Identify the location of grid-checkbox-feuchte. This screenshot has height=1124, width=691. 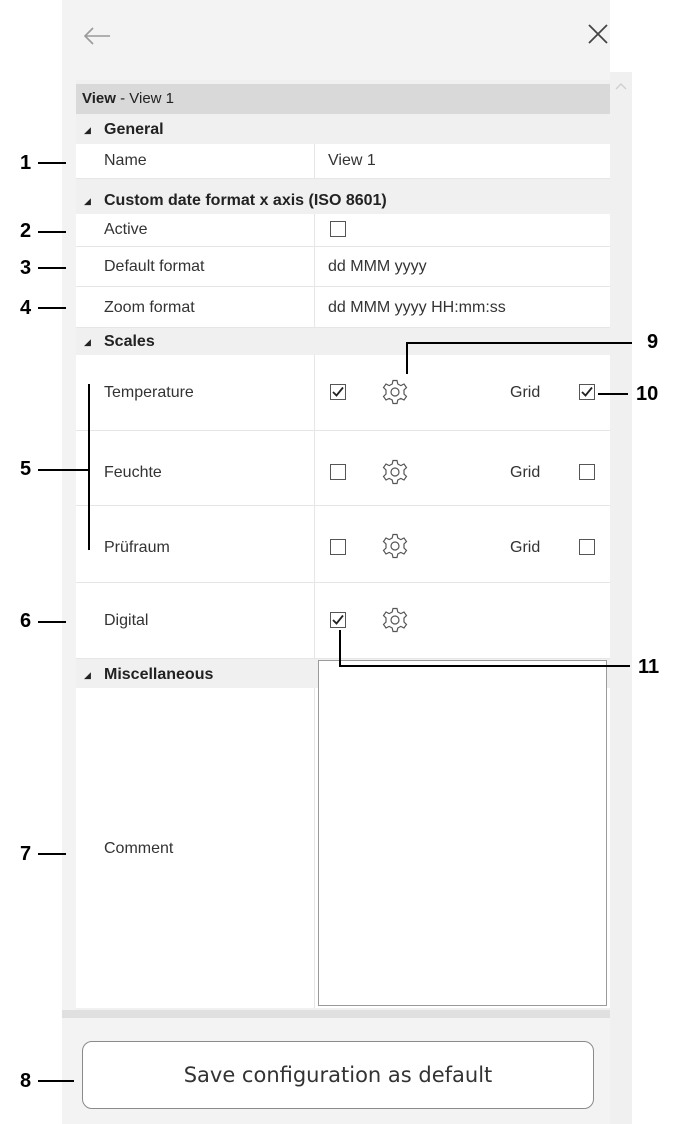
(587, 472).